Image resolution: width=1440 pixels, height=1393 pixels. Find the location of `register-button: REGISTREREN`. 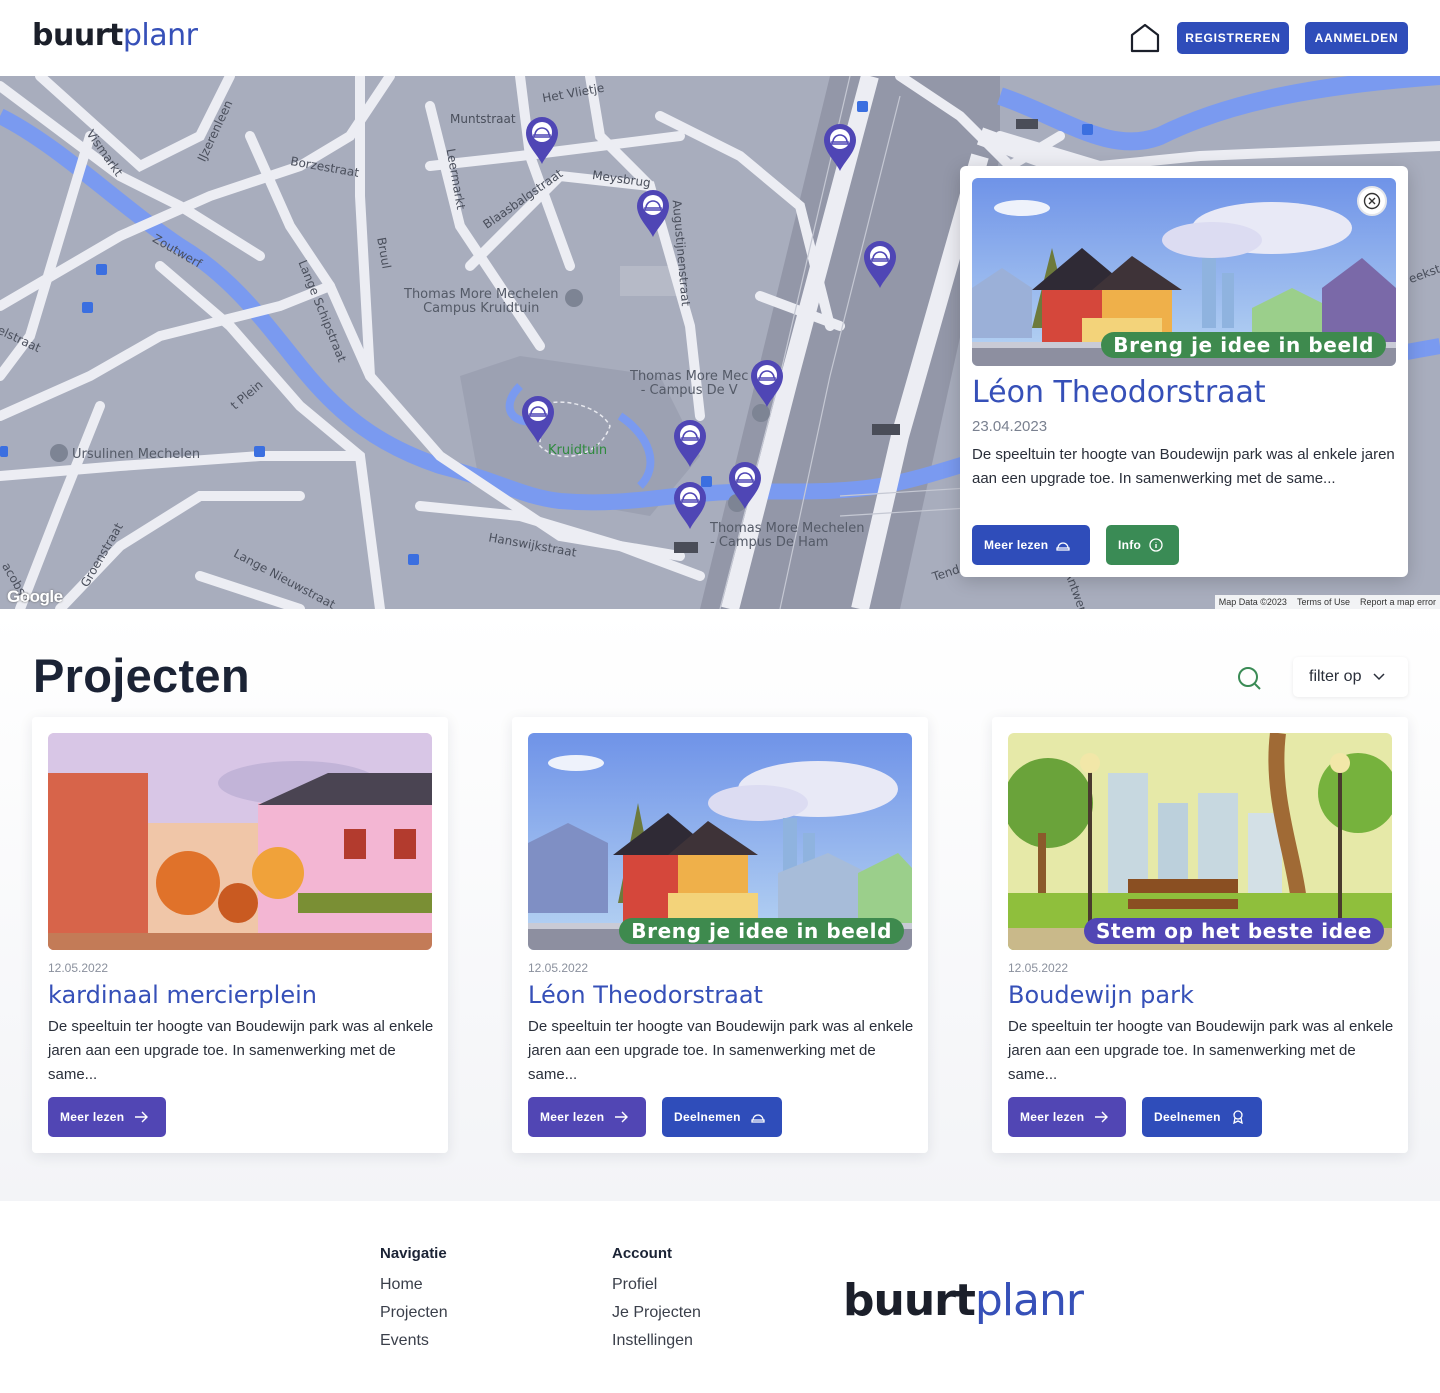

register-button: REGISTREREN is located at coordinates (1233, 38).